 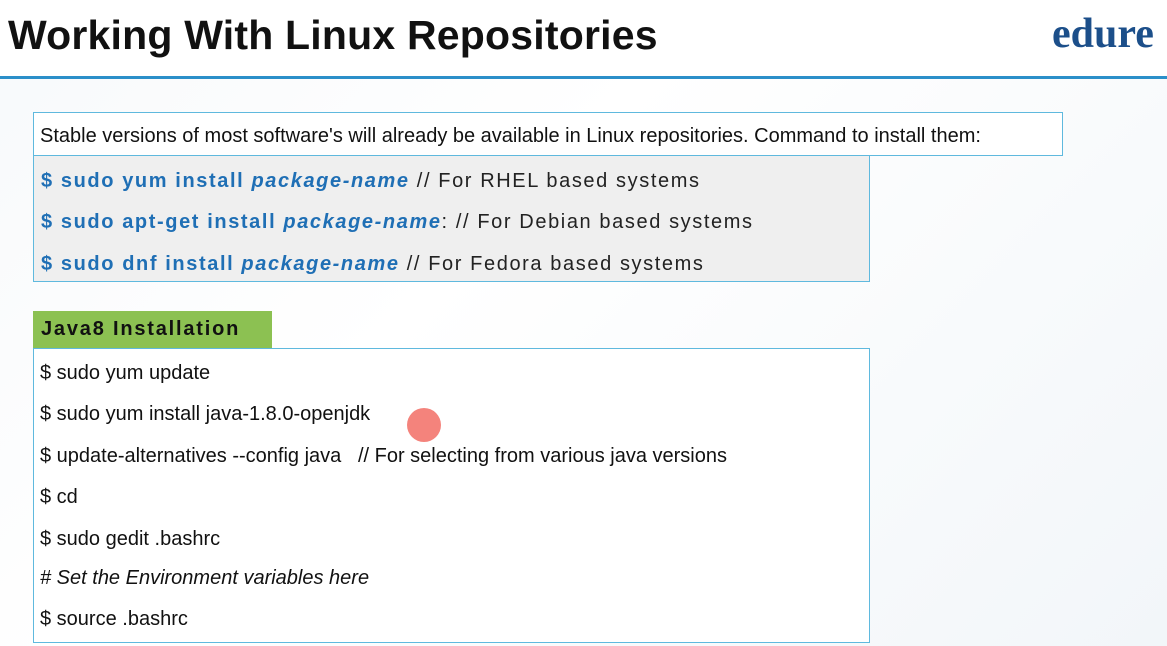 I want to click on command-text: $ sudo apt-get install, so click(x=162, y=222).